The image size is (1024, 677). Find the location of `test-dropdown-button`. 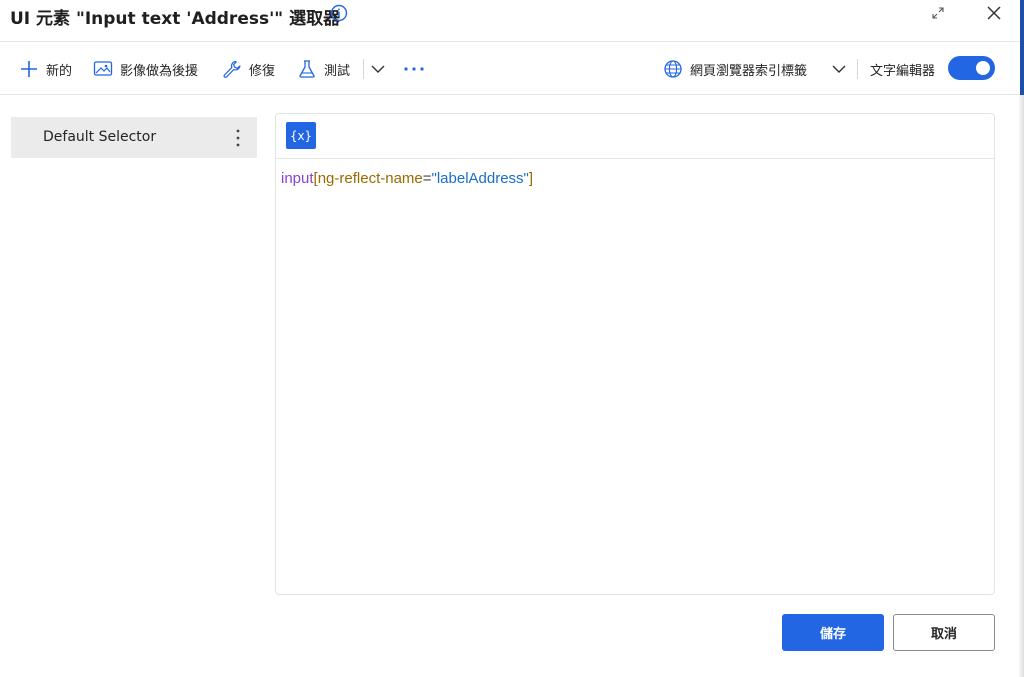

test-dropdown-button is located at coordinates (381, 69).